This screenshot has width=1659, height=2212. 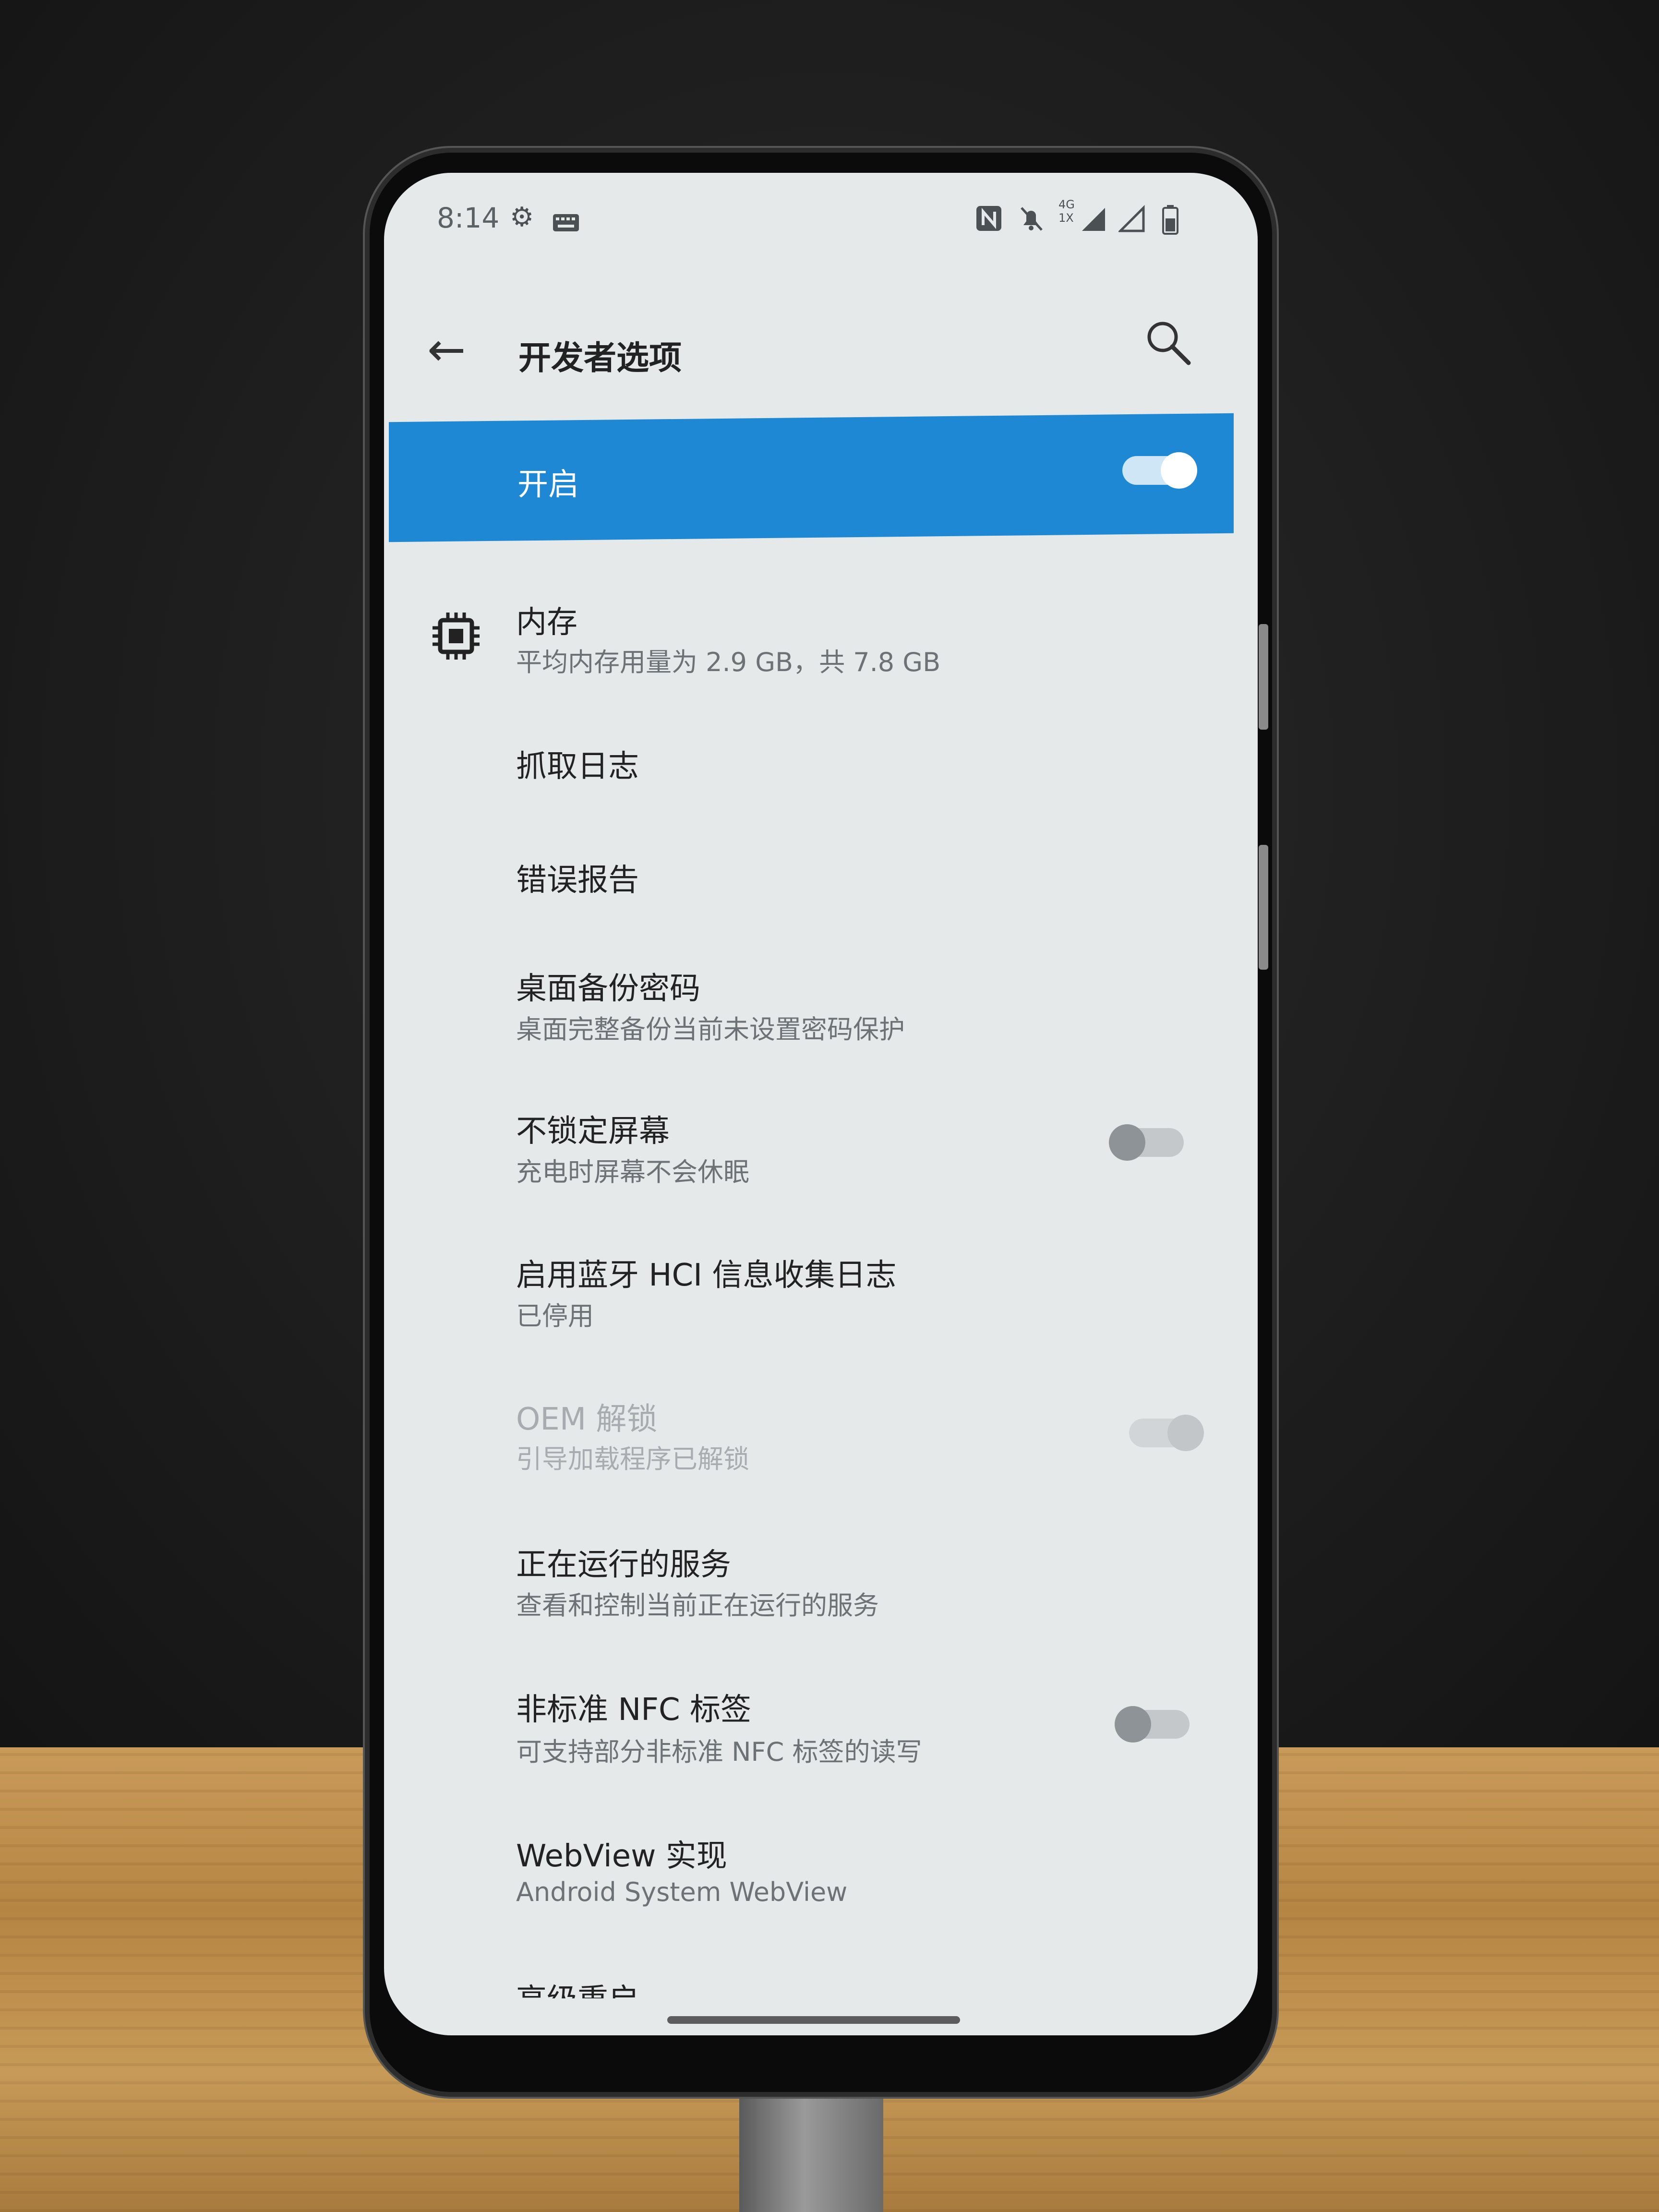 What do you see at coordinates (1159, 471) in the screenshot?
I see `enable-switch` at bounding box center [1159, 471].